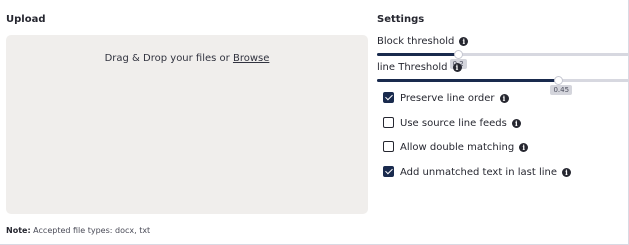 This screenshot has width=629, height=245. Describe the element at coordinates (416, 41) in the screenshot. I see `block-threshold-label: Block threshold` at that location.